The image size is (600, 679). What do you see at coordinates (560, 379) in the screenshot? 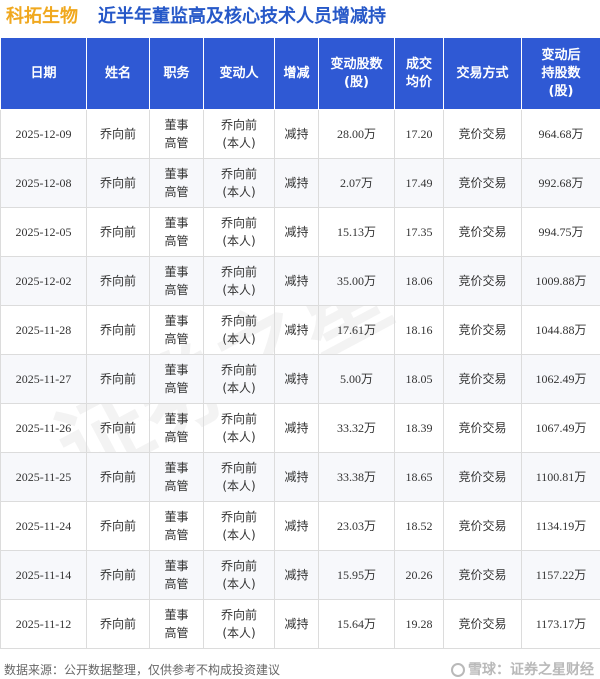
I see `cell-after: 1062.49万` at bounding box center [560, 379].